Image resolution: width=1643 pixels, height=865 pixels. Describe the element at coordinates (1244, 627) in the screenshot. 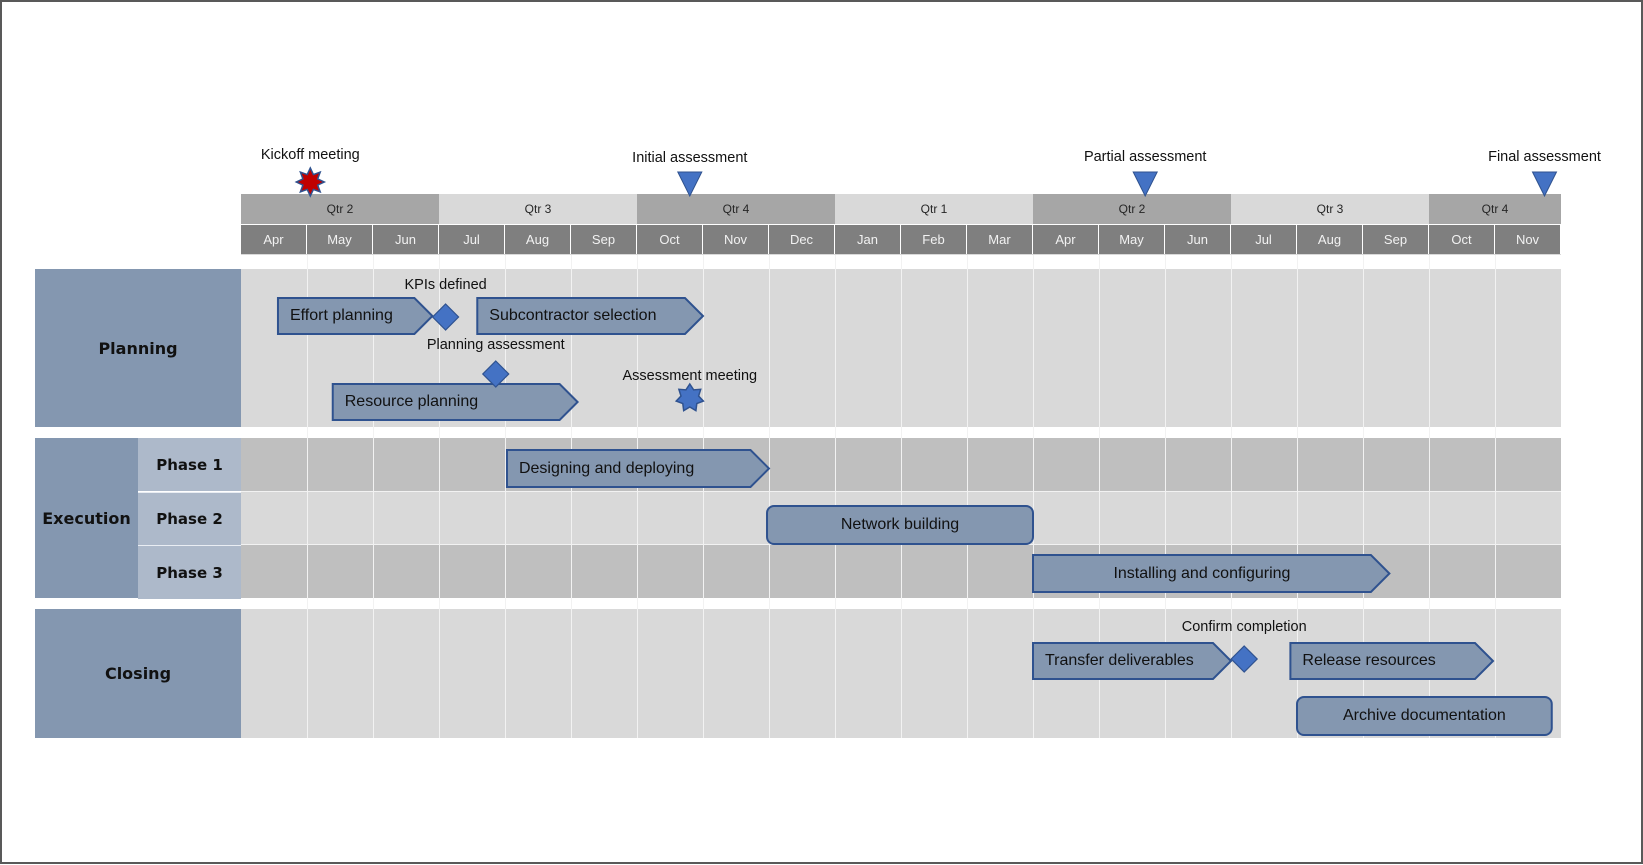

I see `milestone-label: Confirm completion` at that location.